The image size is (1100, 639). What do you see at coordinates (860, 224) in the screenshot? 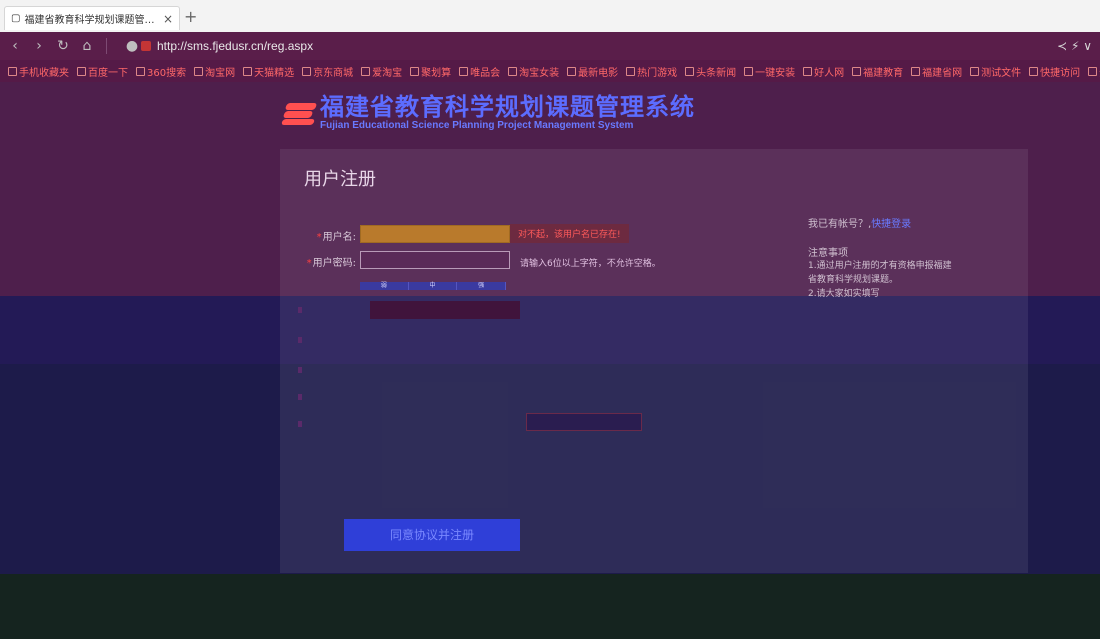
I see `login-prompt: 我已有帐号？,快捷登录` at bounding box center [860, 224].